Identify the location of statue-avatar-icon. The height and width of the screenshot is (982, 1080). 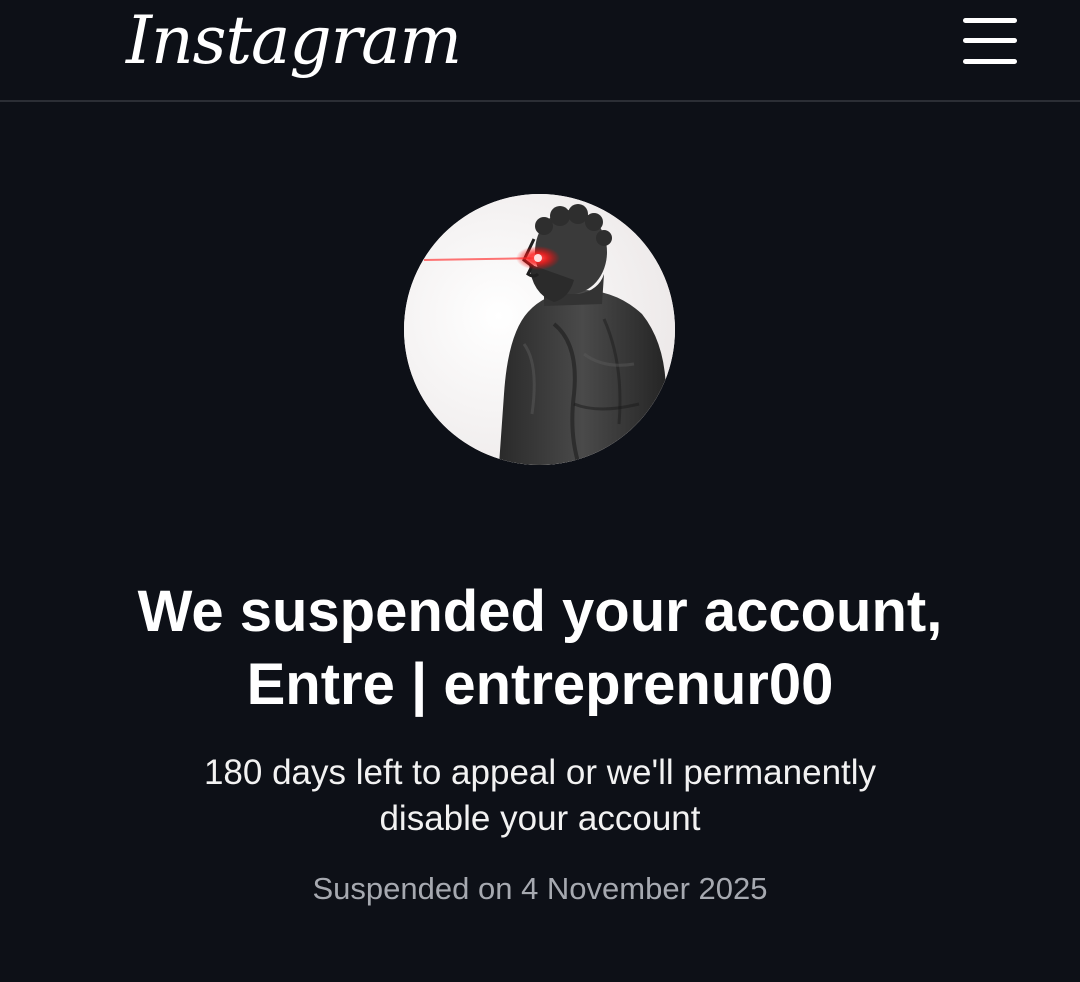
(539, 329).